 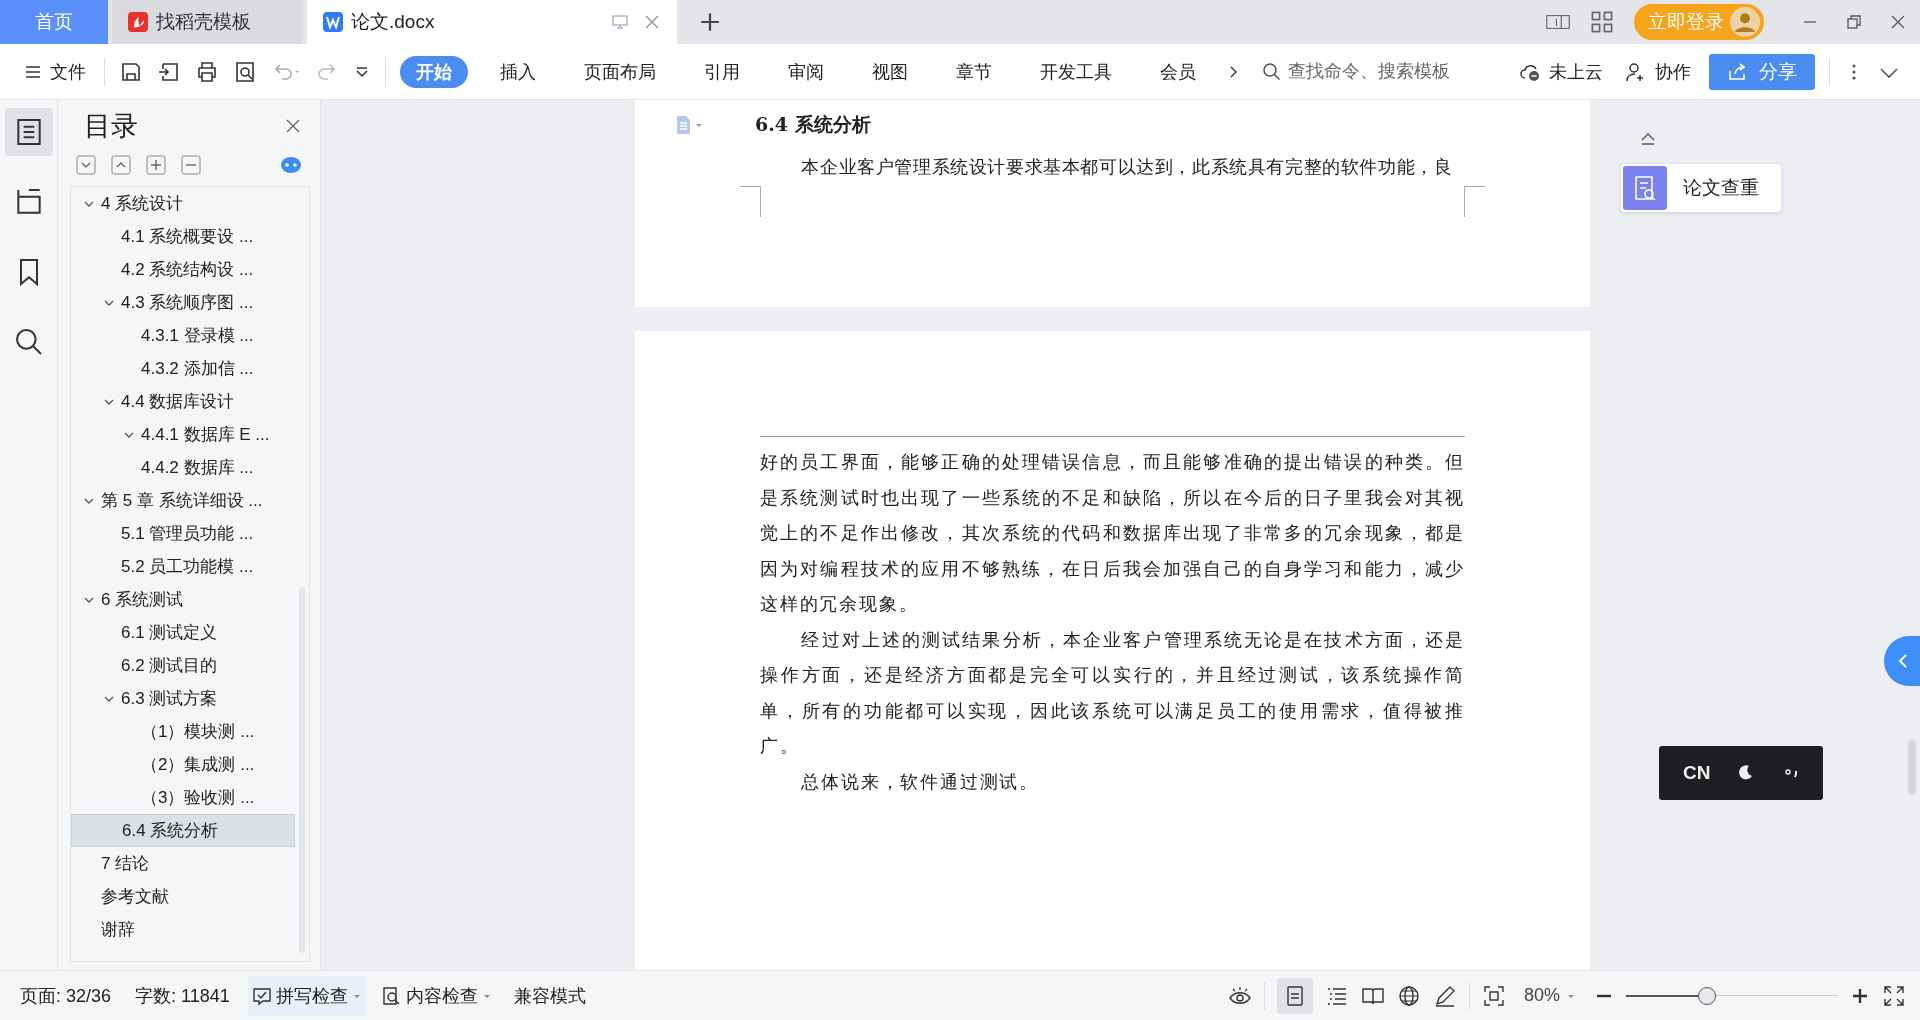 I want to click on tab-label: 论文.docx, so click(x=393, y=22).